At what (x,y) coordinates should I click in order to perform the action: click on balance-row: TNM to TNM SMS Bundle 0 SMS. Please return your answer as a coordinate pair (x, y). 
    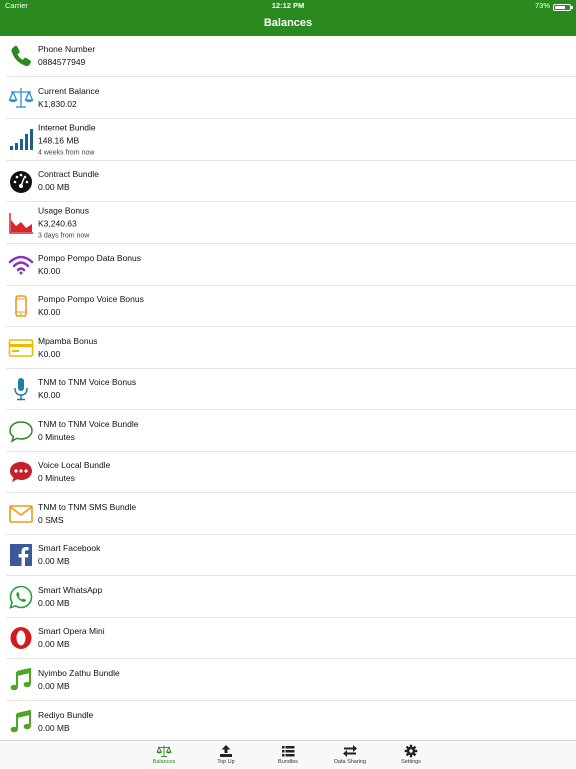
    Looking at the image, I should click on (291, 514).